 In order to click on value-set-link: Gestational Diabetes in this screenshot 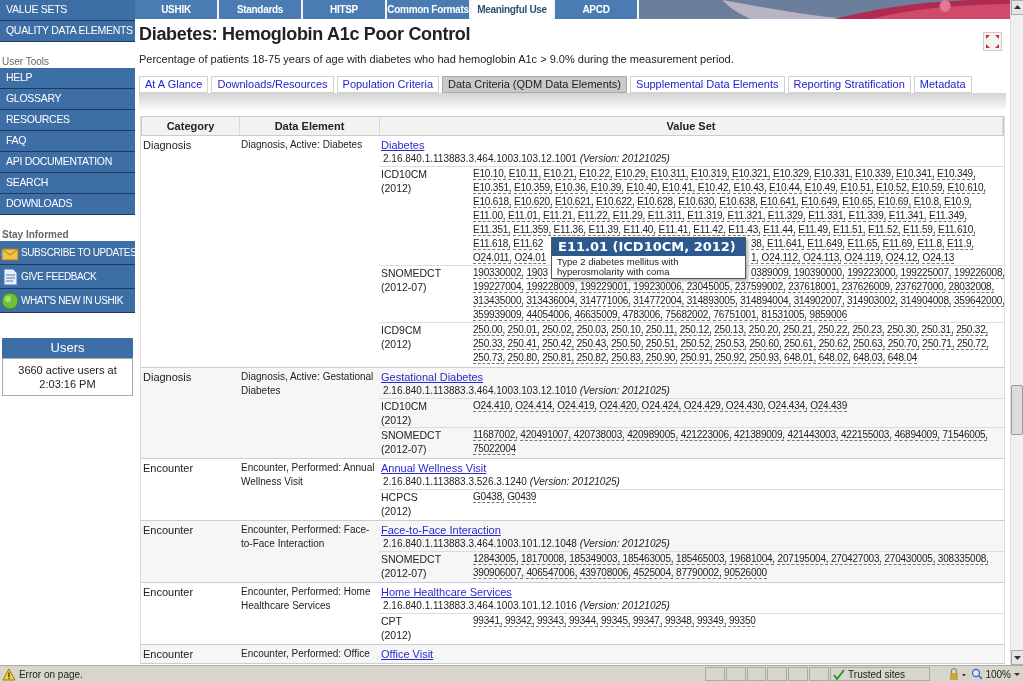, I will do `click(432, 377)`.